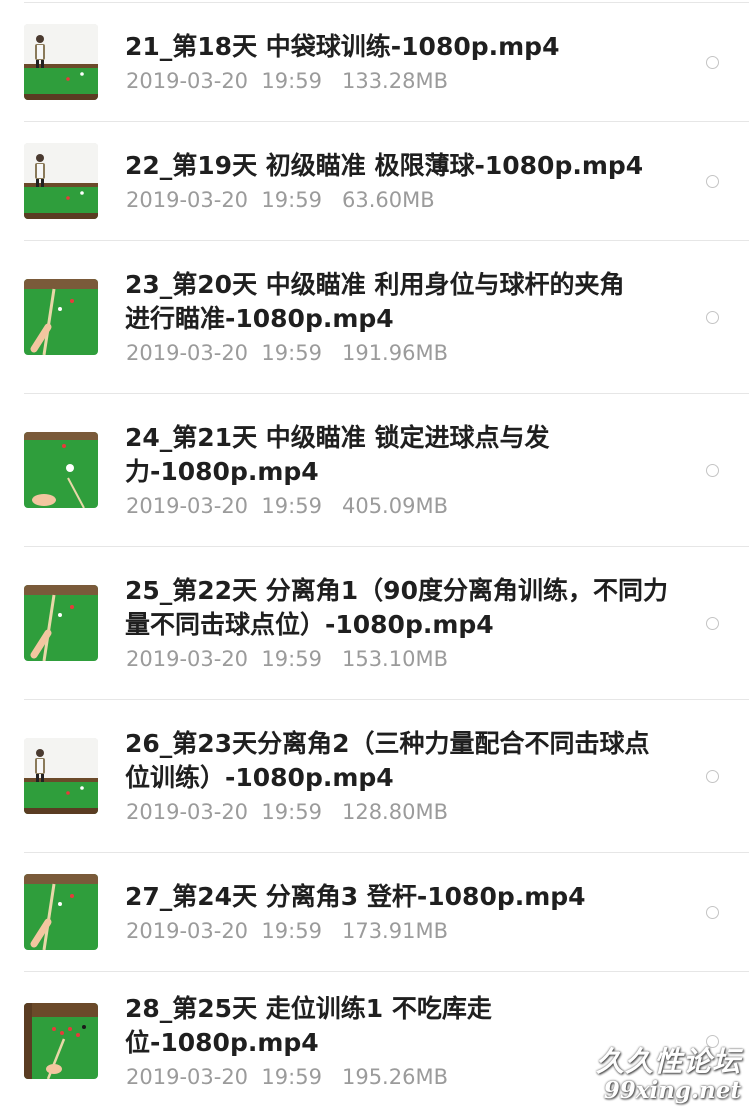 This screenshot has width=749, height=1110. Describe the element at coordinates (394, 1077) in the screenshot. I see `file-size: 195.26MB` at that location.